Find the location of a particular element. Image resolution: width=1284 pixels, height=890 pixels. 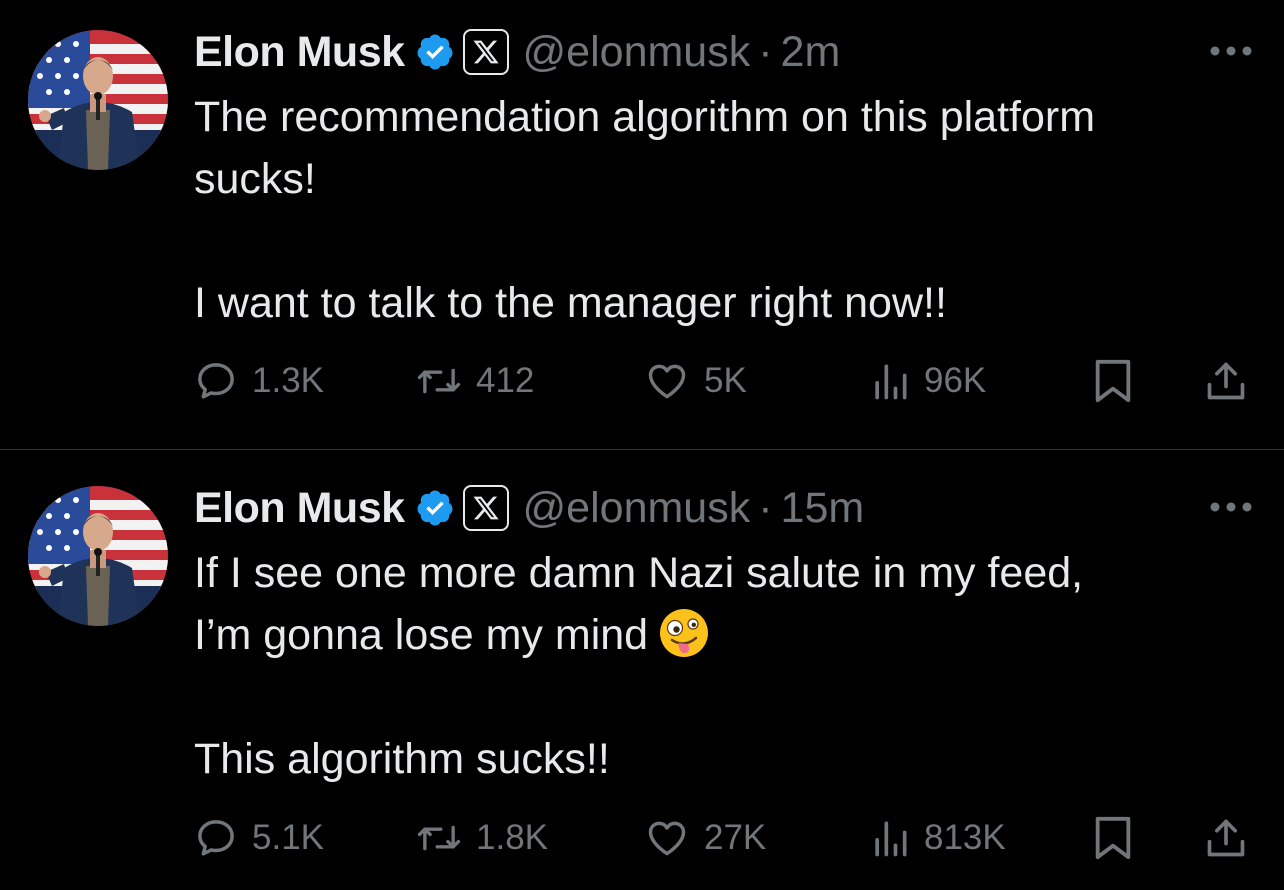

tweet-header: Elon Musk @elonmusk · 2m is located at coordinates (517, 52).